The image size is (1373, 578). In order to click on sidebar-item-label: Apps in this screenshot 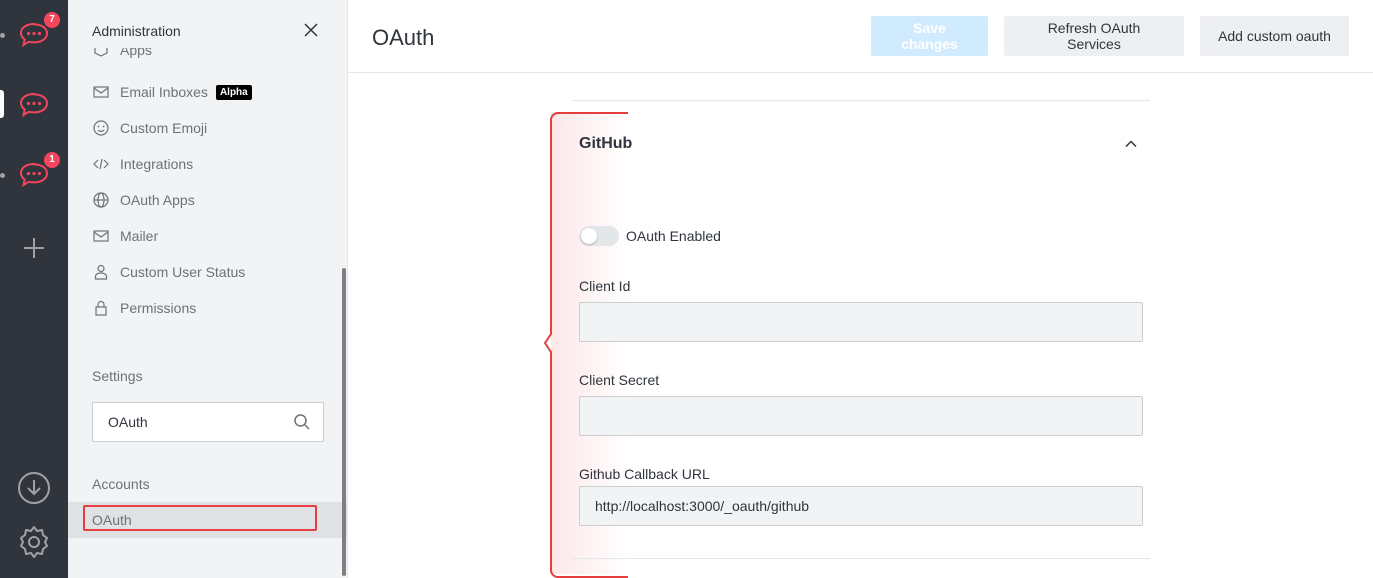, I will do `click(136, 53)`.